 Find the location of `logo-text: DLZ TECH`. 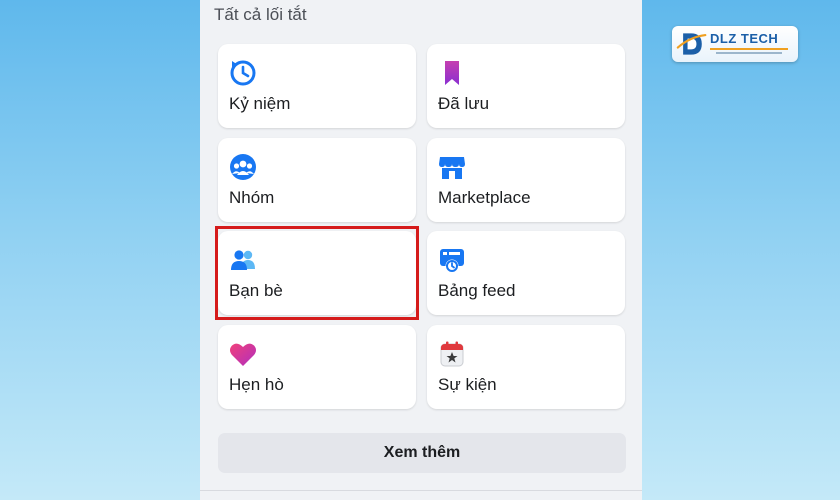

logo-text: DLZ TECH is located at coordinates (744, 38).